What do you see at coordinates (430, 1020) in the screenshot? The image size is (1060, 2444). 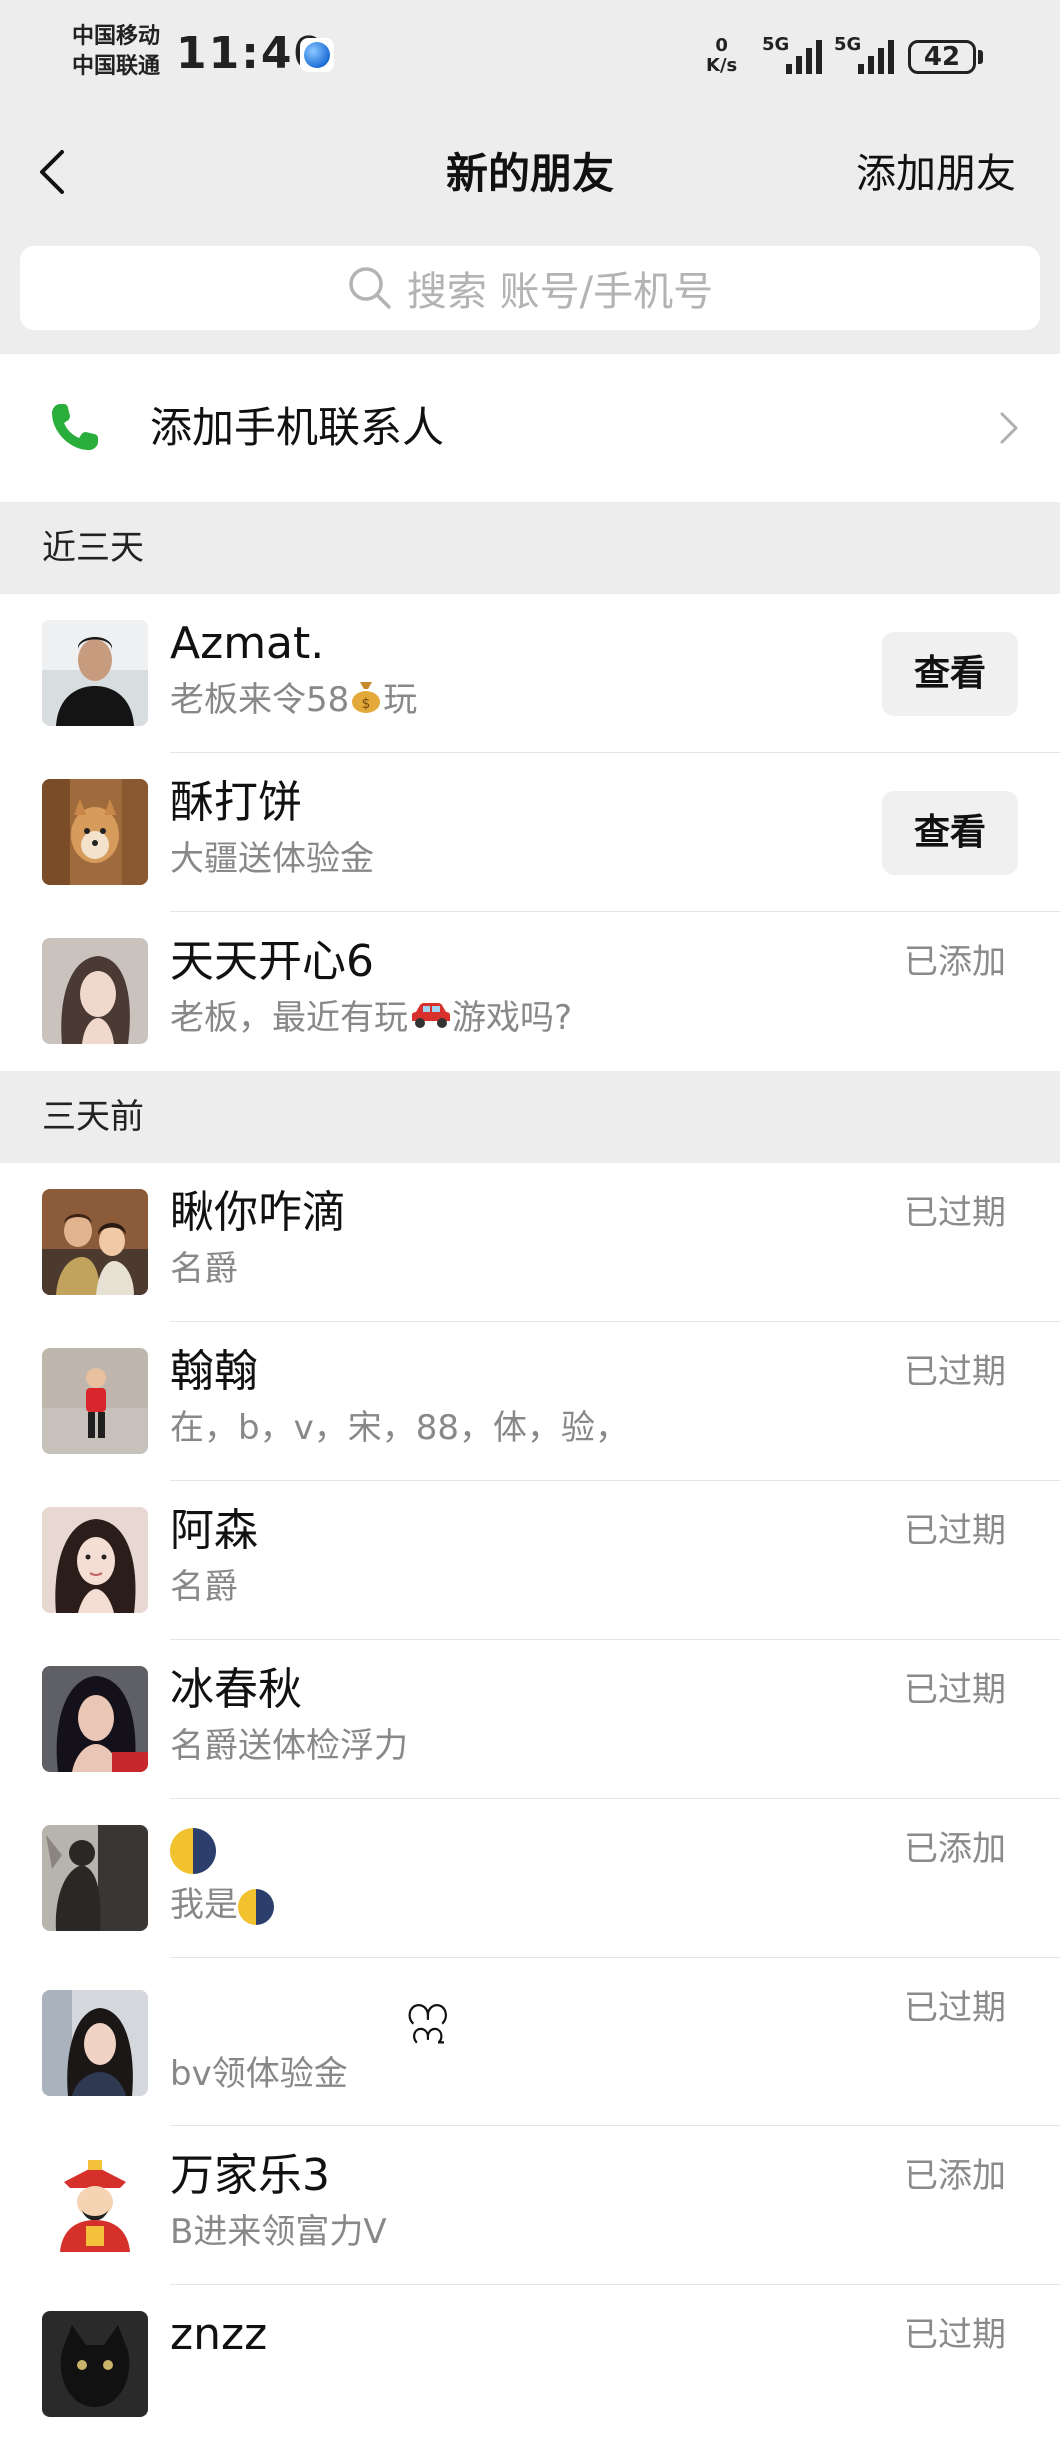 I see `car-icon` at bounding box center [430, 1020].